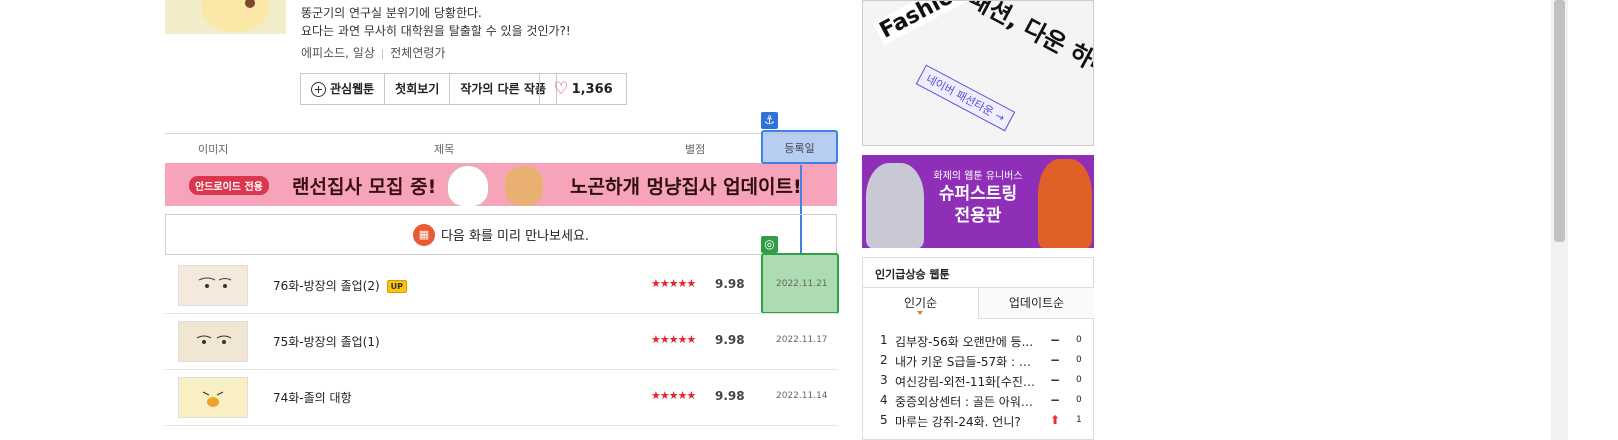 This screenshot has height=440, width=1618. What do you see at coordinates (978, 205) in the screenshot?
I see `ad-title: 슈퍼스트링 전용관` at bounding box center [978, 205].